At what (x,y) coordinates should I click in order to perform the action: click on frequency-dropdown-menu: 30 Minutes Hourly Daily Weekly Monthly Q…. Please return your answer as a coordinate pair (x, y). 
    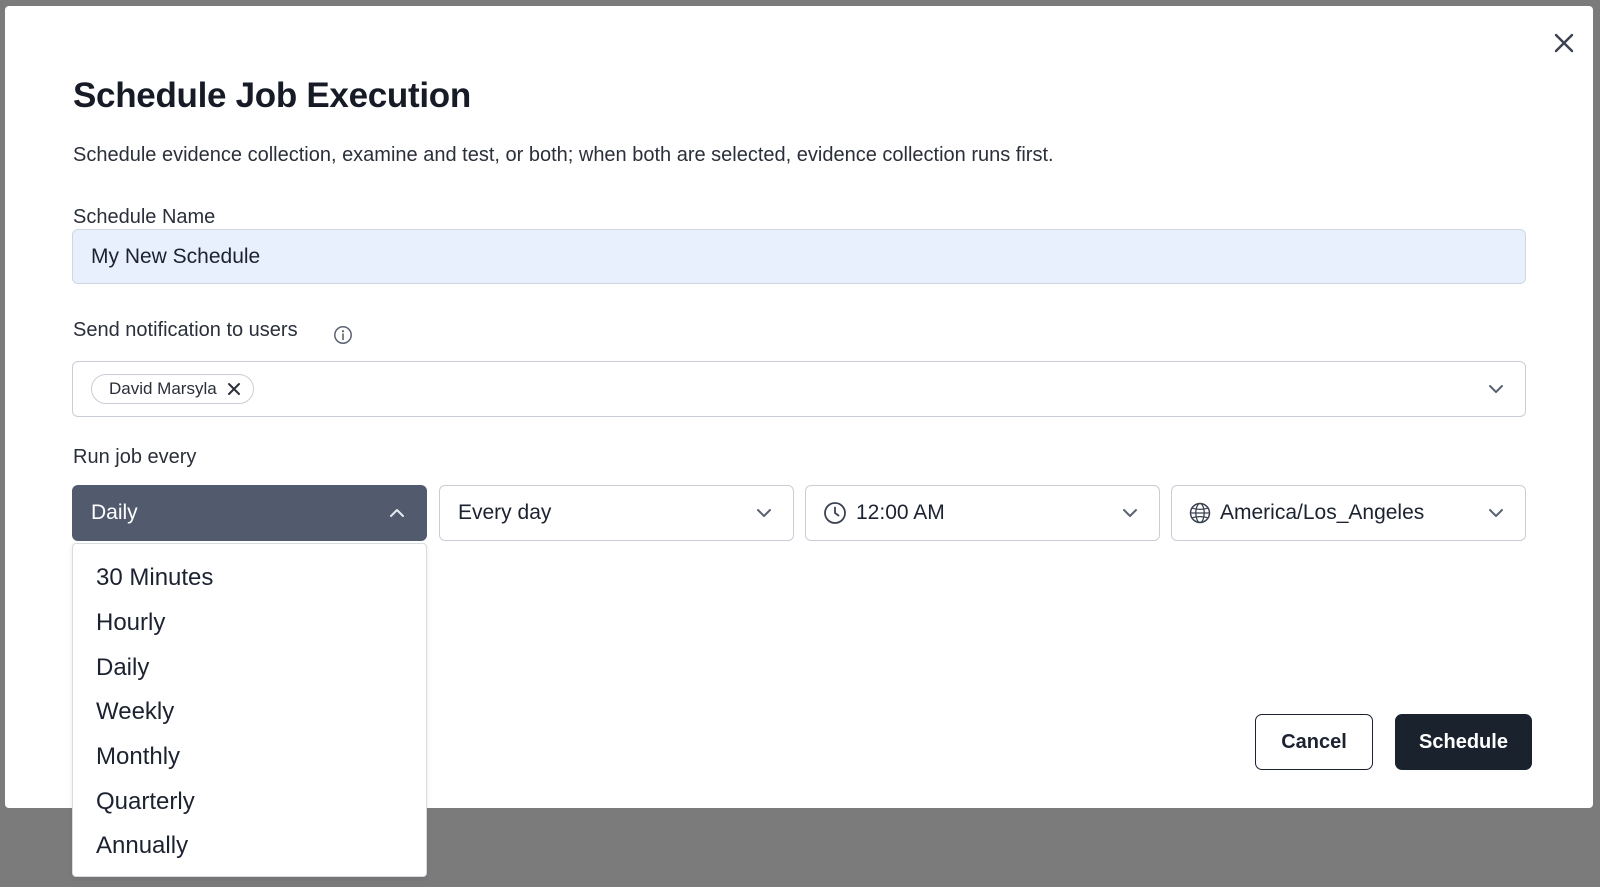
    Looking at the image, I should click on (249, 710).